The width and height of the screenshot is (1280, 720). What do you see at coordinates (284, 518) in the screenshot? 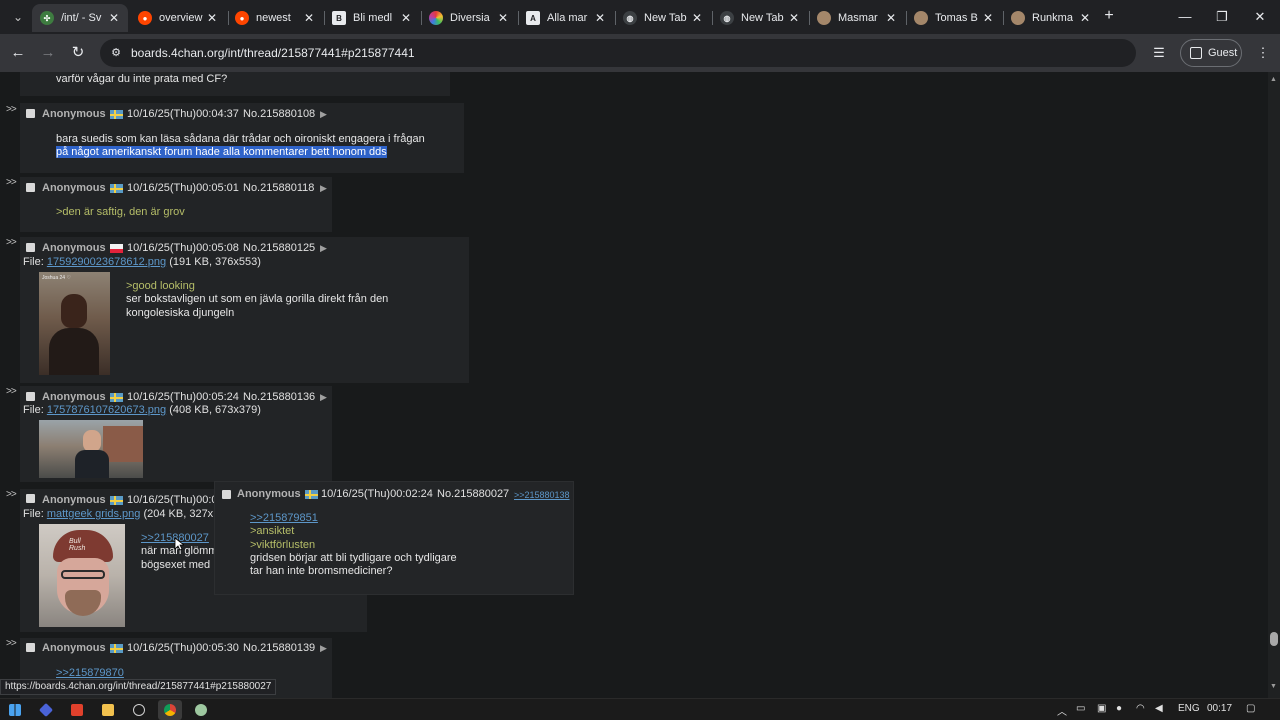
I see `quote-link: >>215879851` at bounding box center [284, 518].